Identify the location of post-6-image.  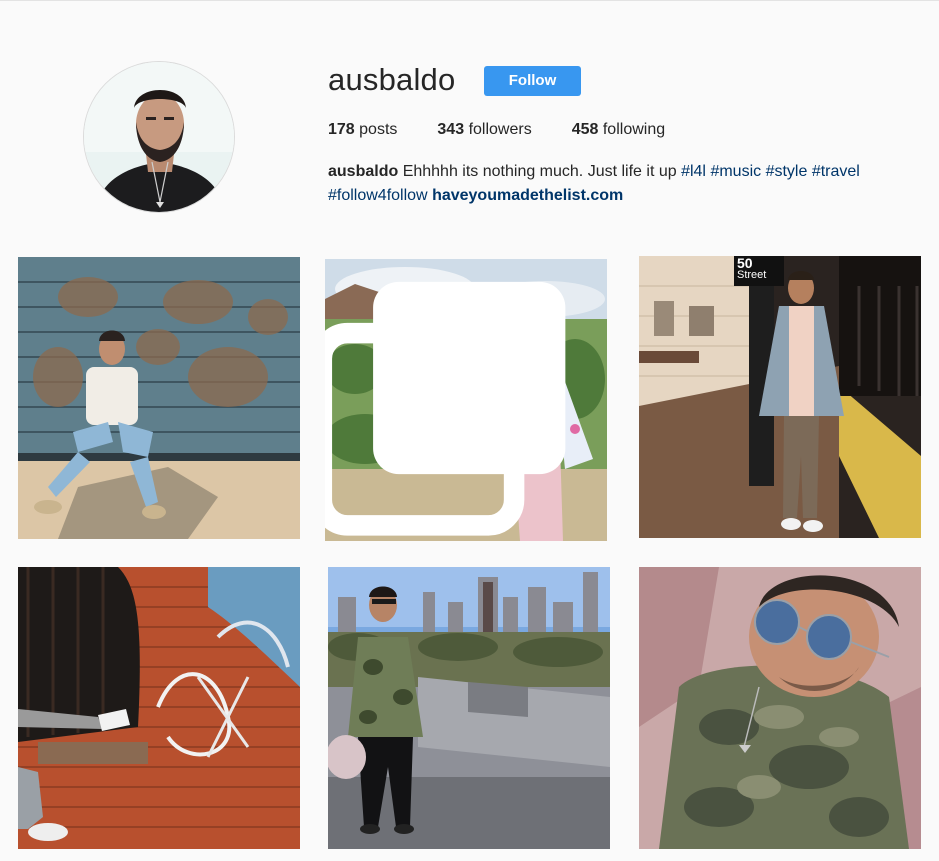
(780, 708).